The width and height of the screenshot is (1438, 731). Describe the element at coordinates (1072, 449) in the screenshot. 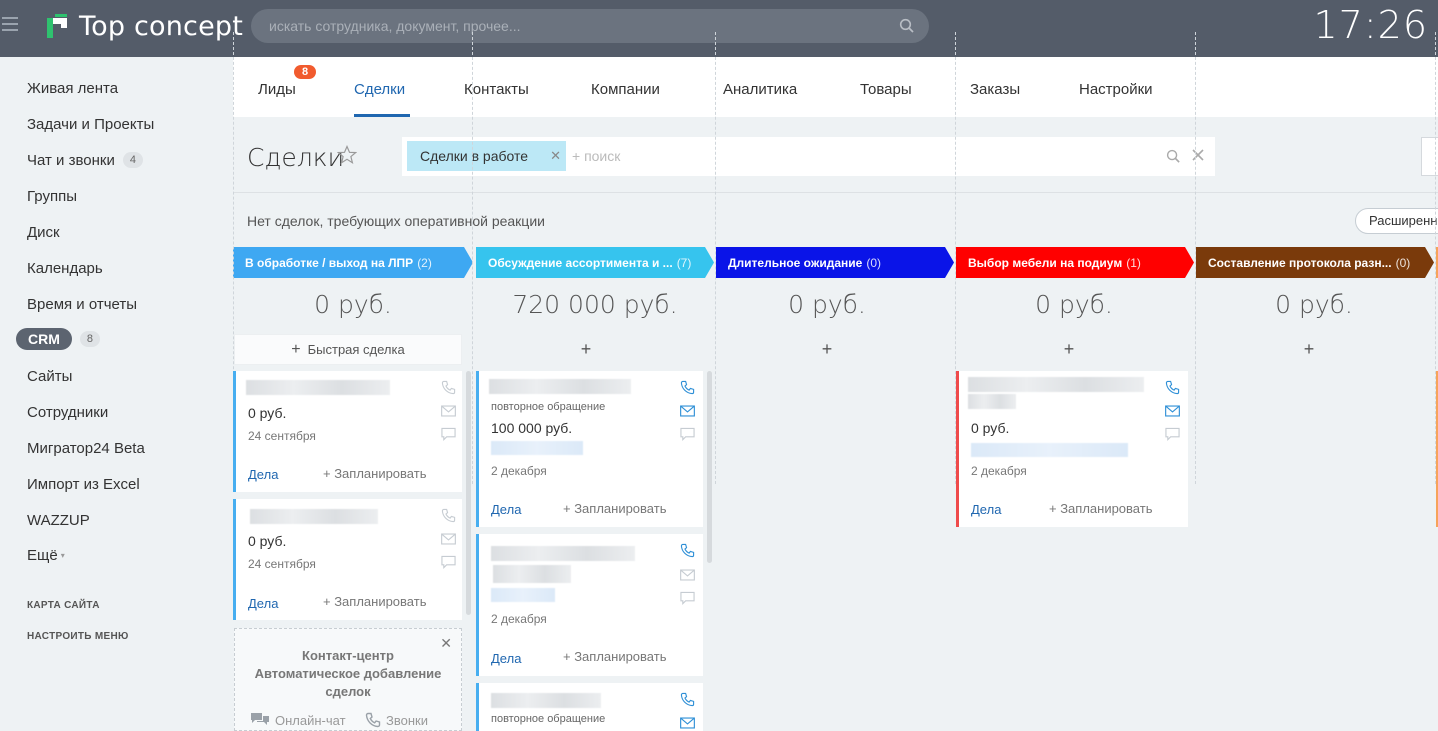

I see `deal-card: 0 руб. 2 декабря Дела + Запланировать` at that location.